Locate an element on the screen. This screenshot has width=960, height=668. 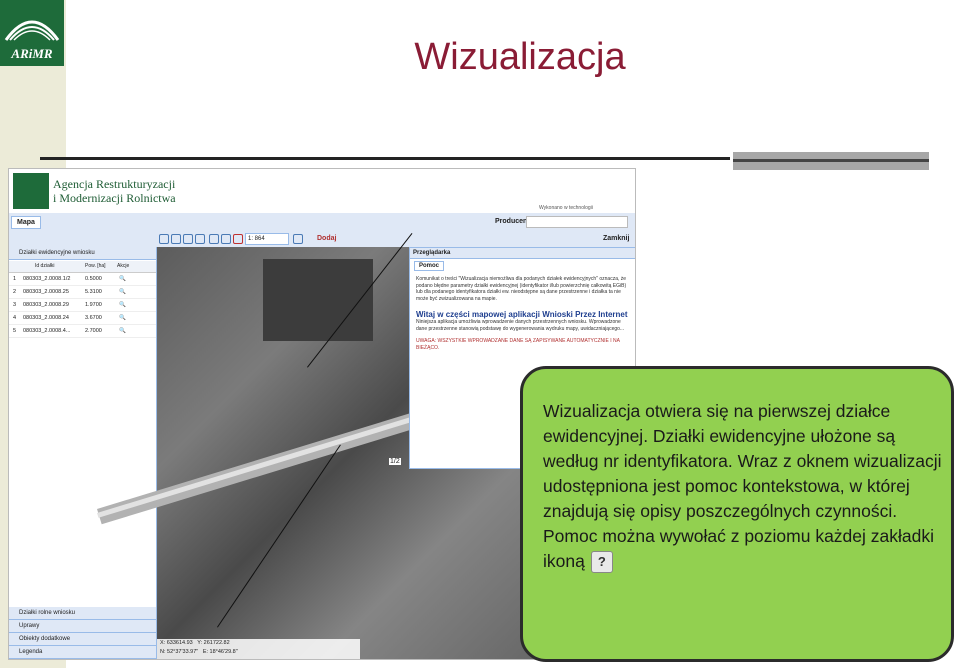
row-number: 5 is located at coordinates (15, 331).